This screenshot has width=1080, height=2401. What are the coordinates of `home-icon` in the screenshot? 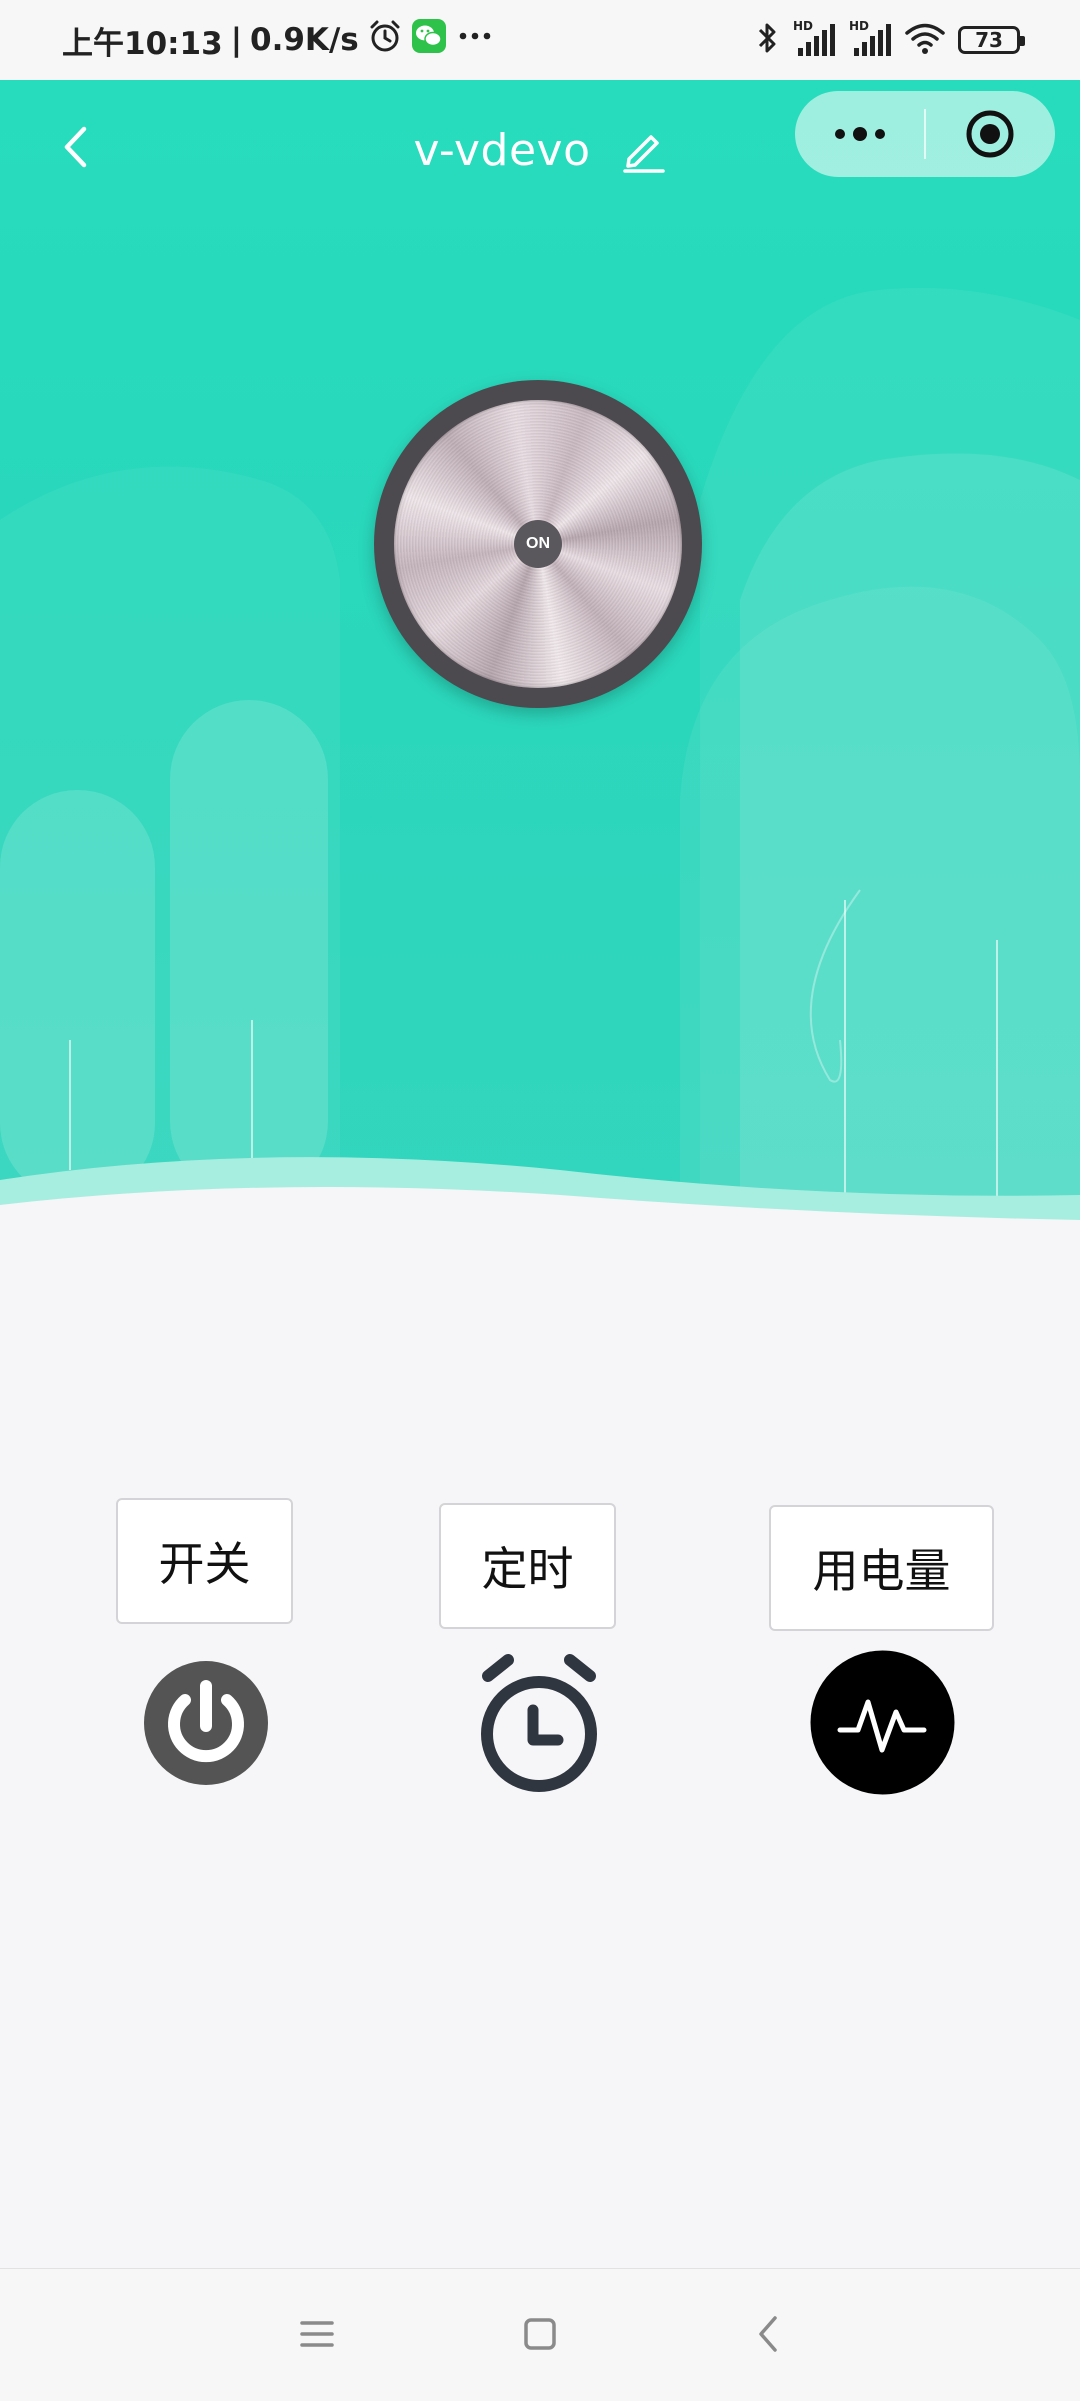 It's located at (540, 2334).